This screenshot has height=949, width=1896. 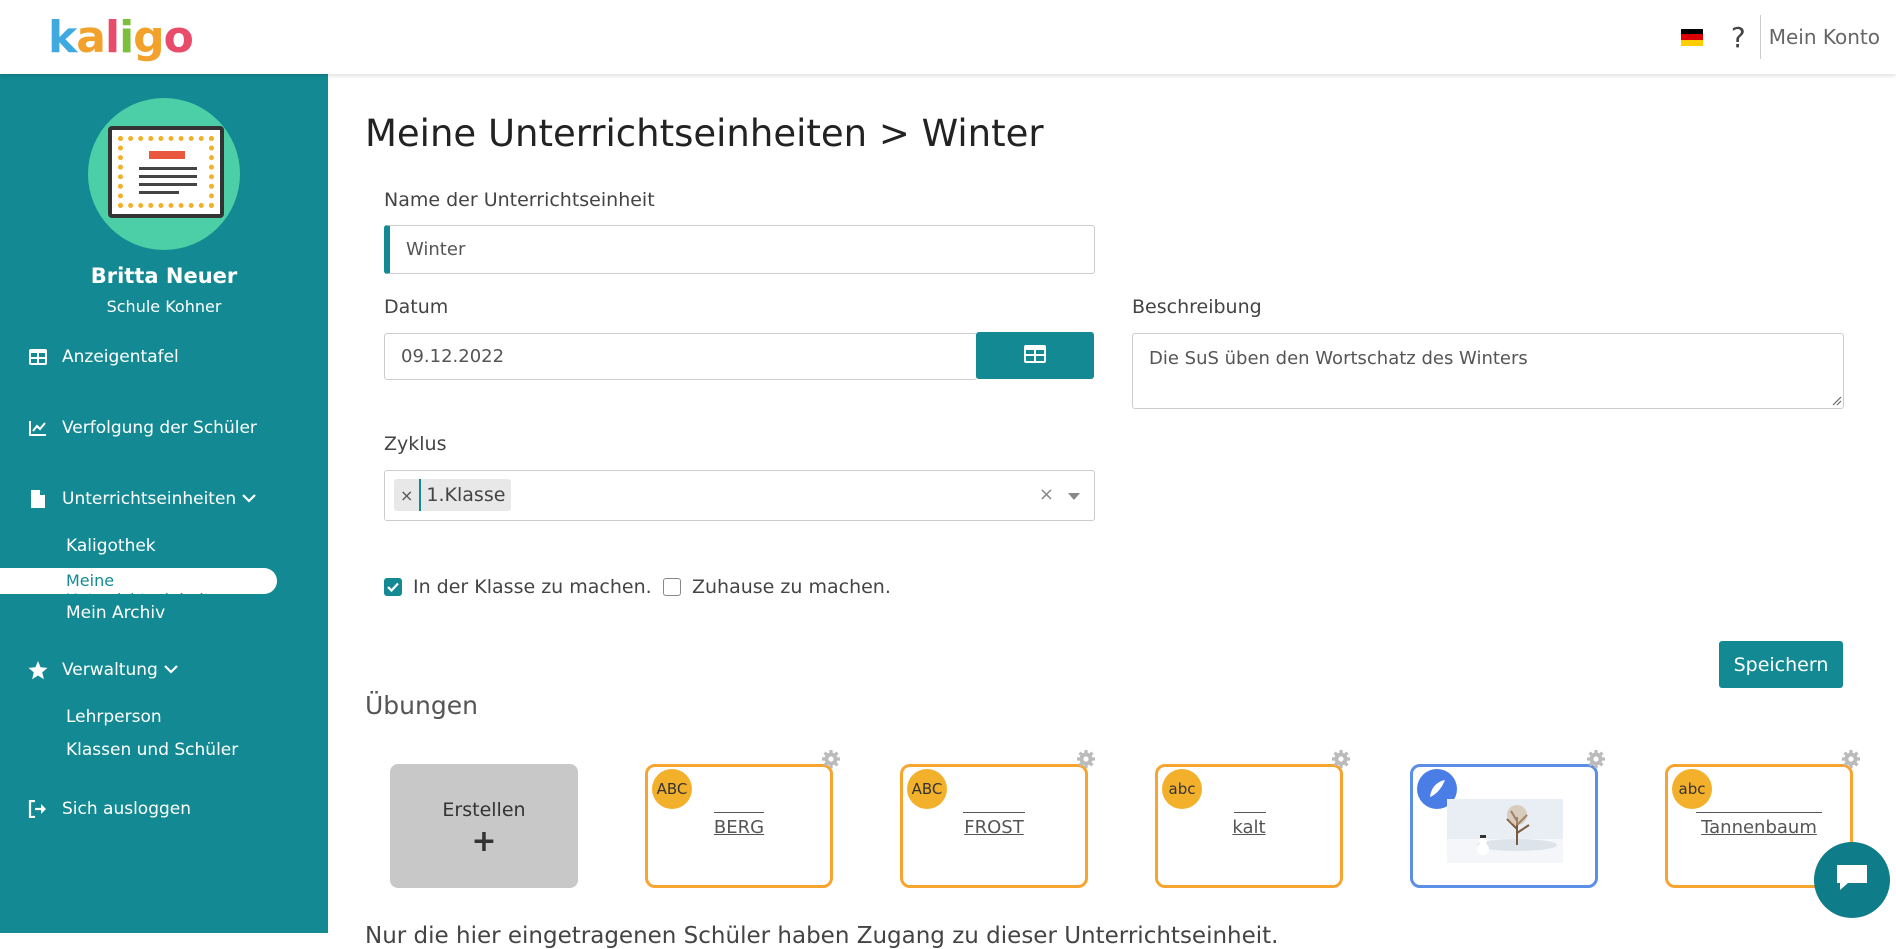 What do you see at coordinates (466, 495) in the screenshot?
I see `tag-label: 1.Klasse` at bounding box center [466, 495].